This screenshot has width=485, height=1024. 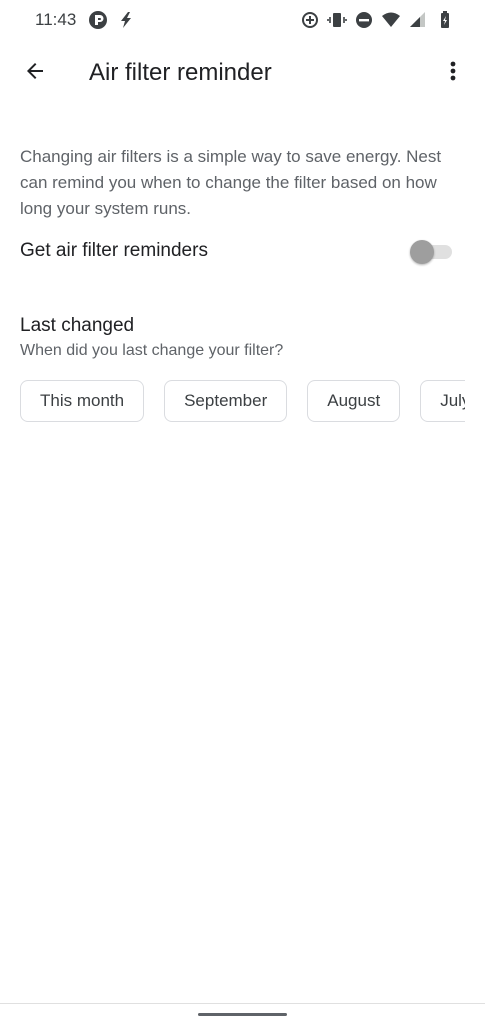 I want to click on app-bar: Air filter reminder, so click(x=242, y=73).